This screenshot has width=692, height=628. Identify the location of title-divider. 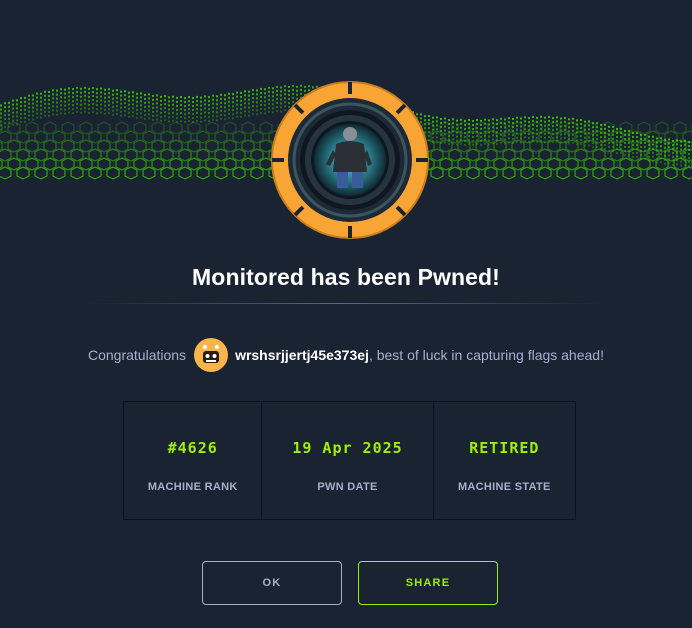
(346, 303).